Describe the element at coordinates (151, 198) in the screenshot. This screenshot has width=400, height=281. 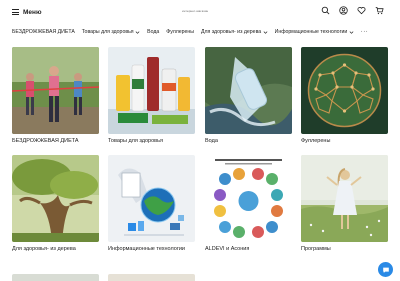
I see `category-image-technology` at that location.